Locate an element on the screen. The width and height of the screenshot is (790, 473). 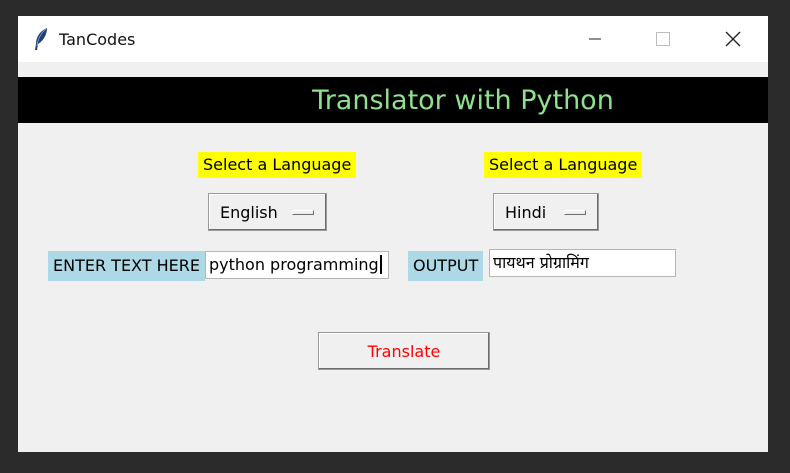
minimize-icon is located at coordinates (595, 39).